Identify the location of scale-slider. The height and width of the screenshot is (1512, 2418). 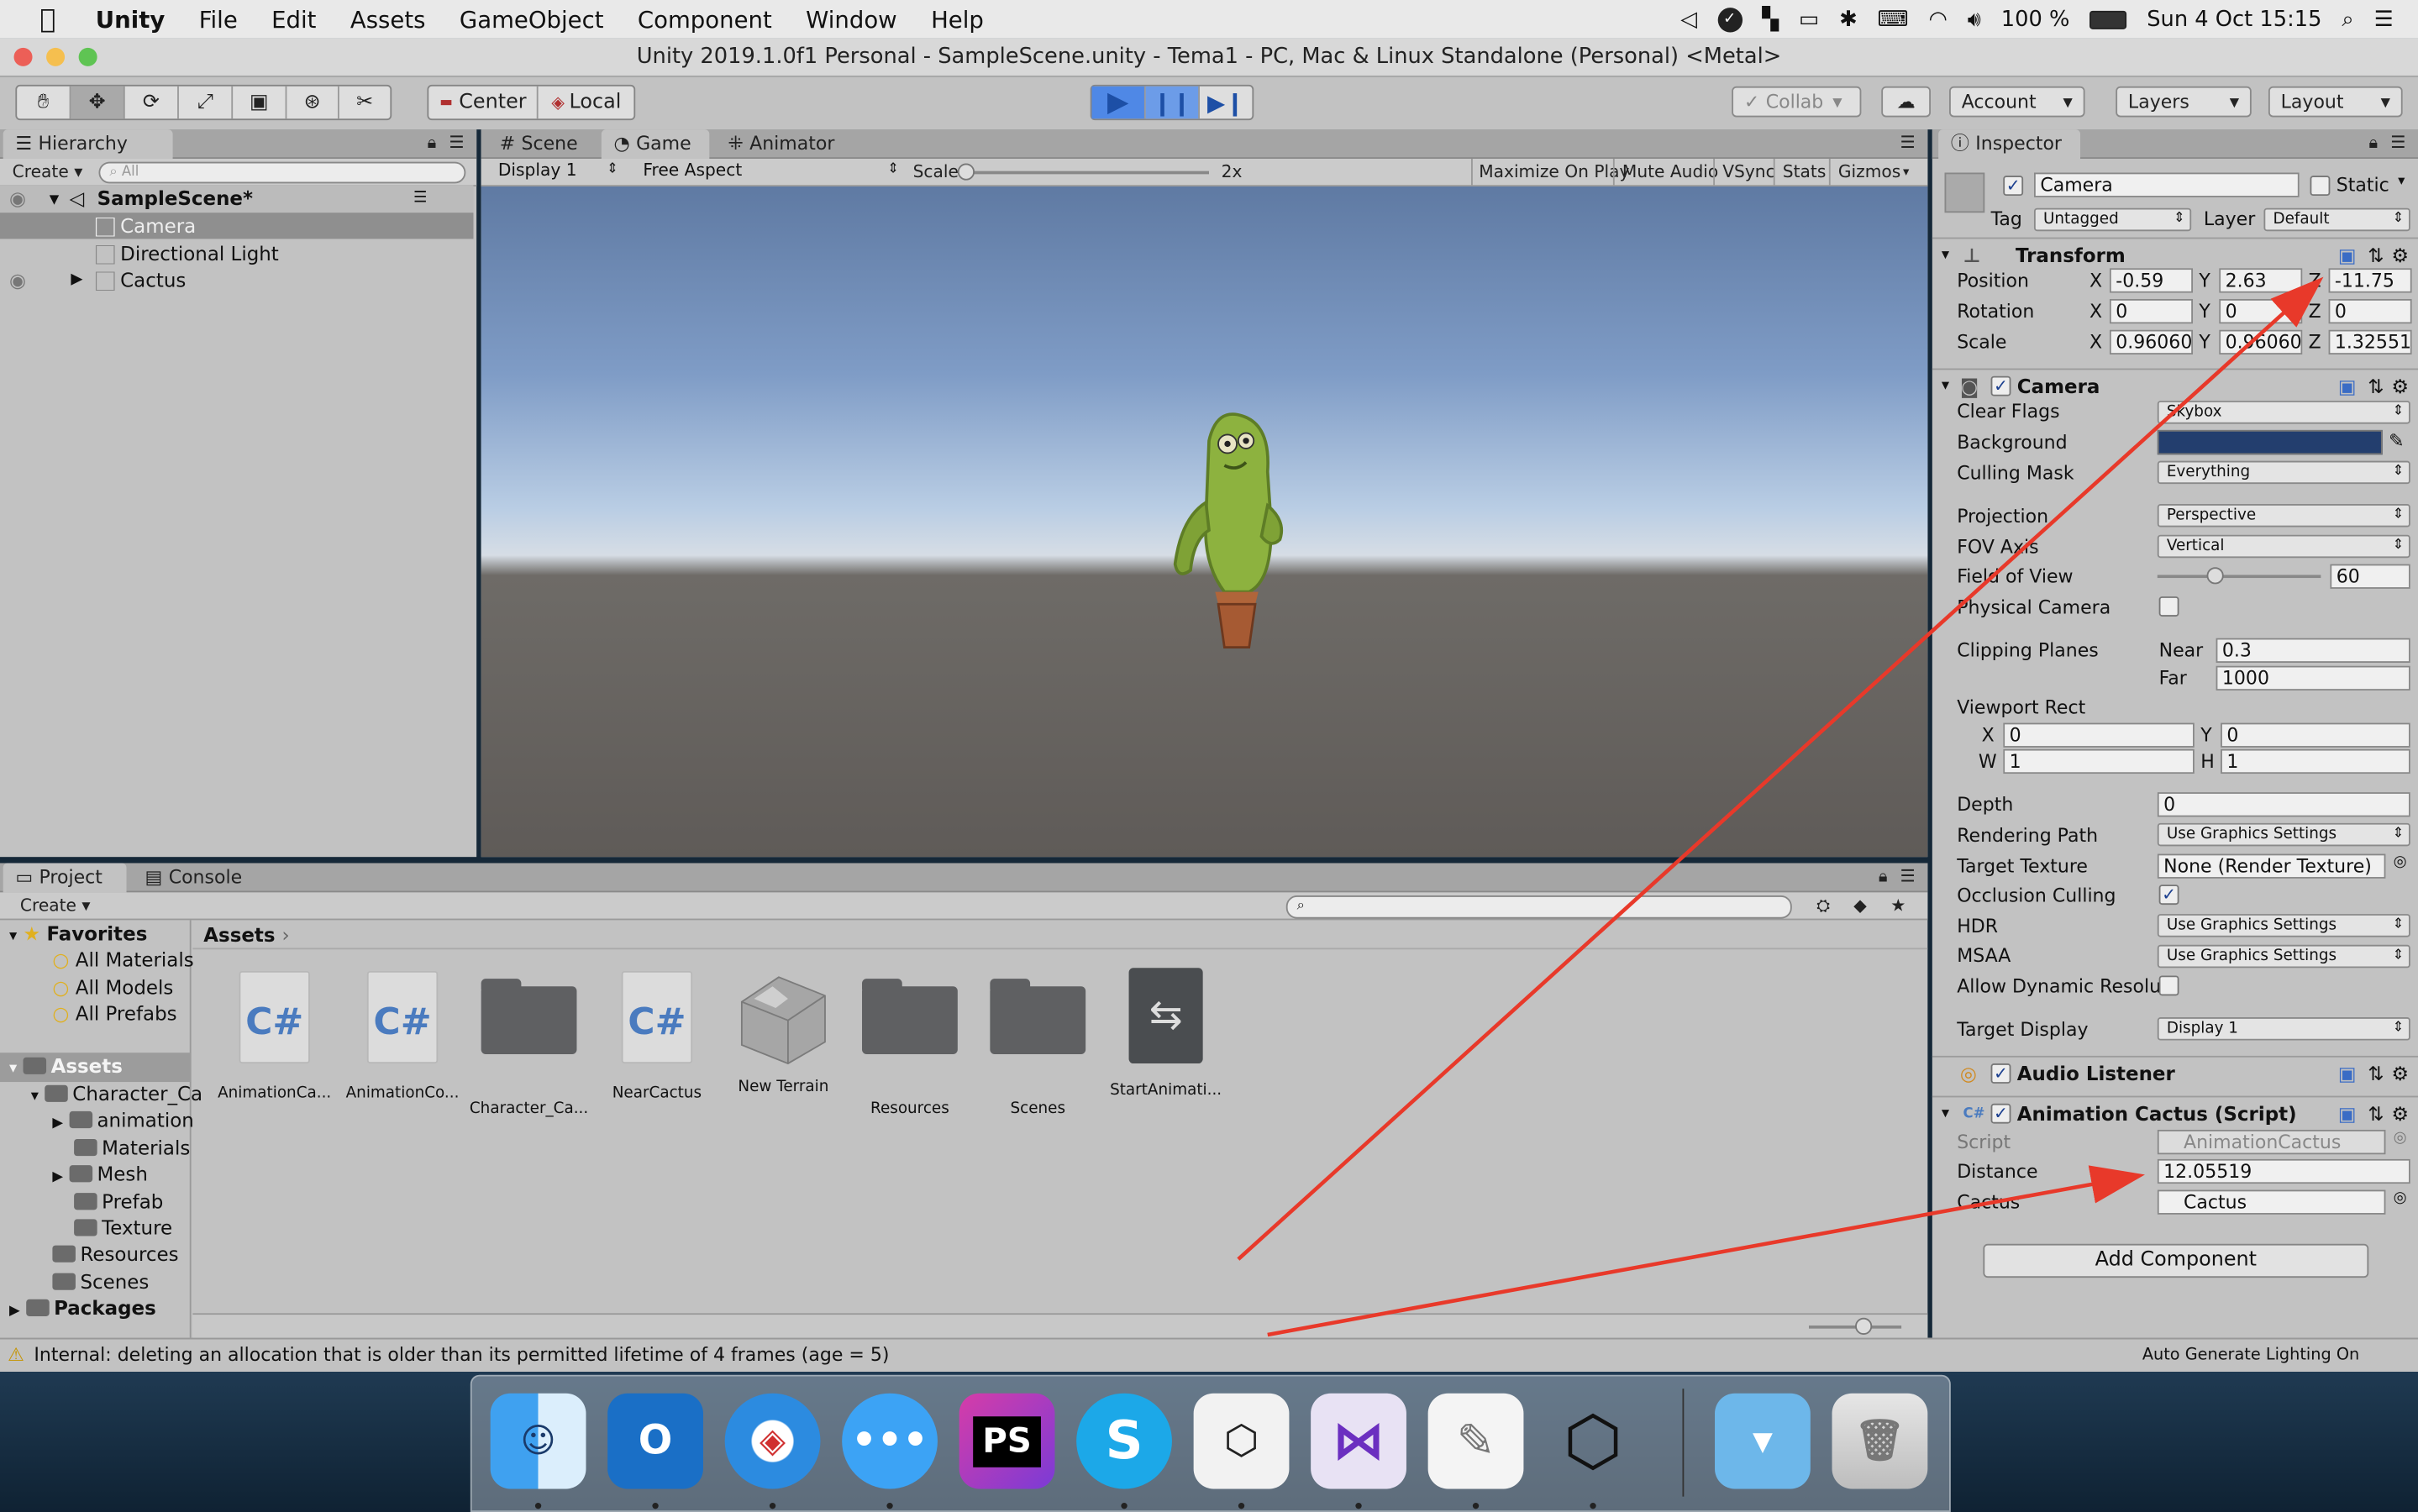
(1086, 173).